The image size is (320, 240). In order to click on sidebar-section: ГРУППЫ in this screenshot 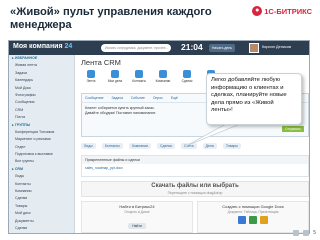, I will do `click(41, 125)`.